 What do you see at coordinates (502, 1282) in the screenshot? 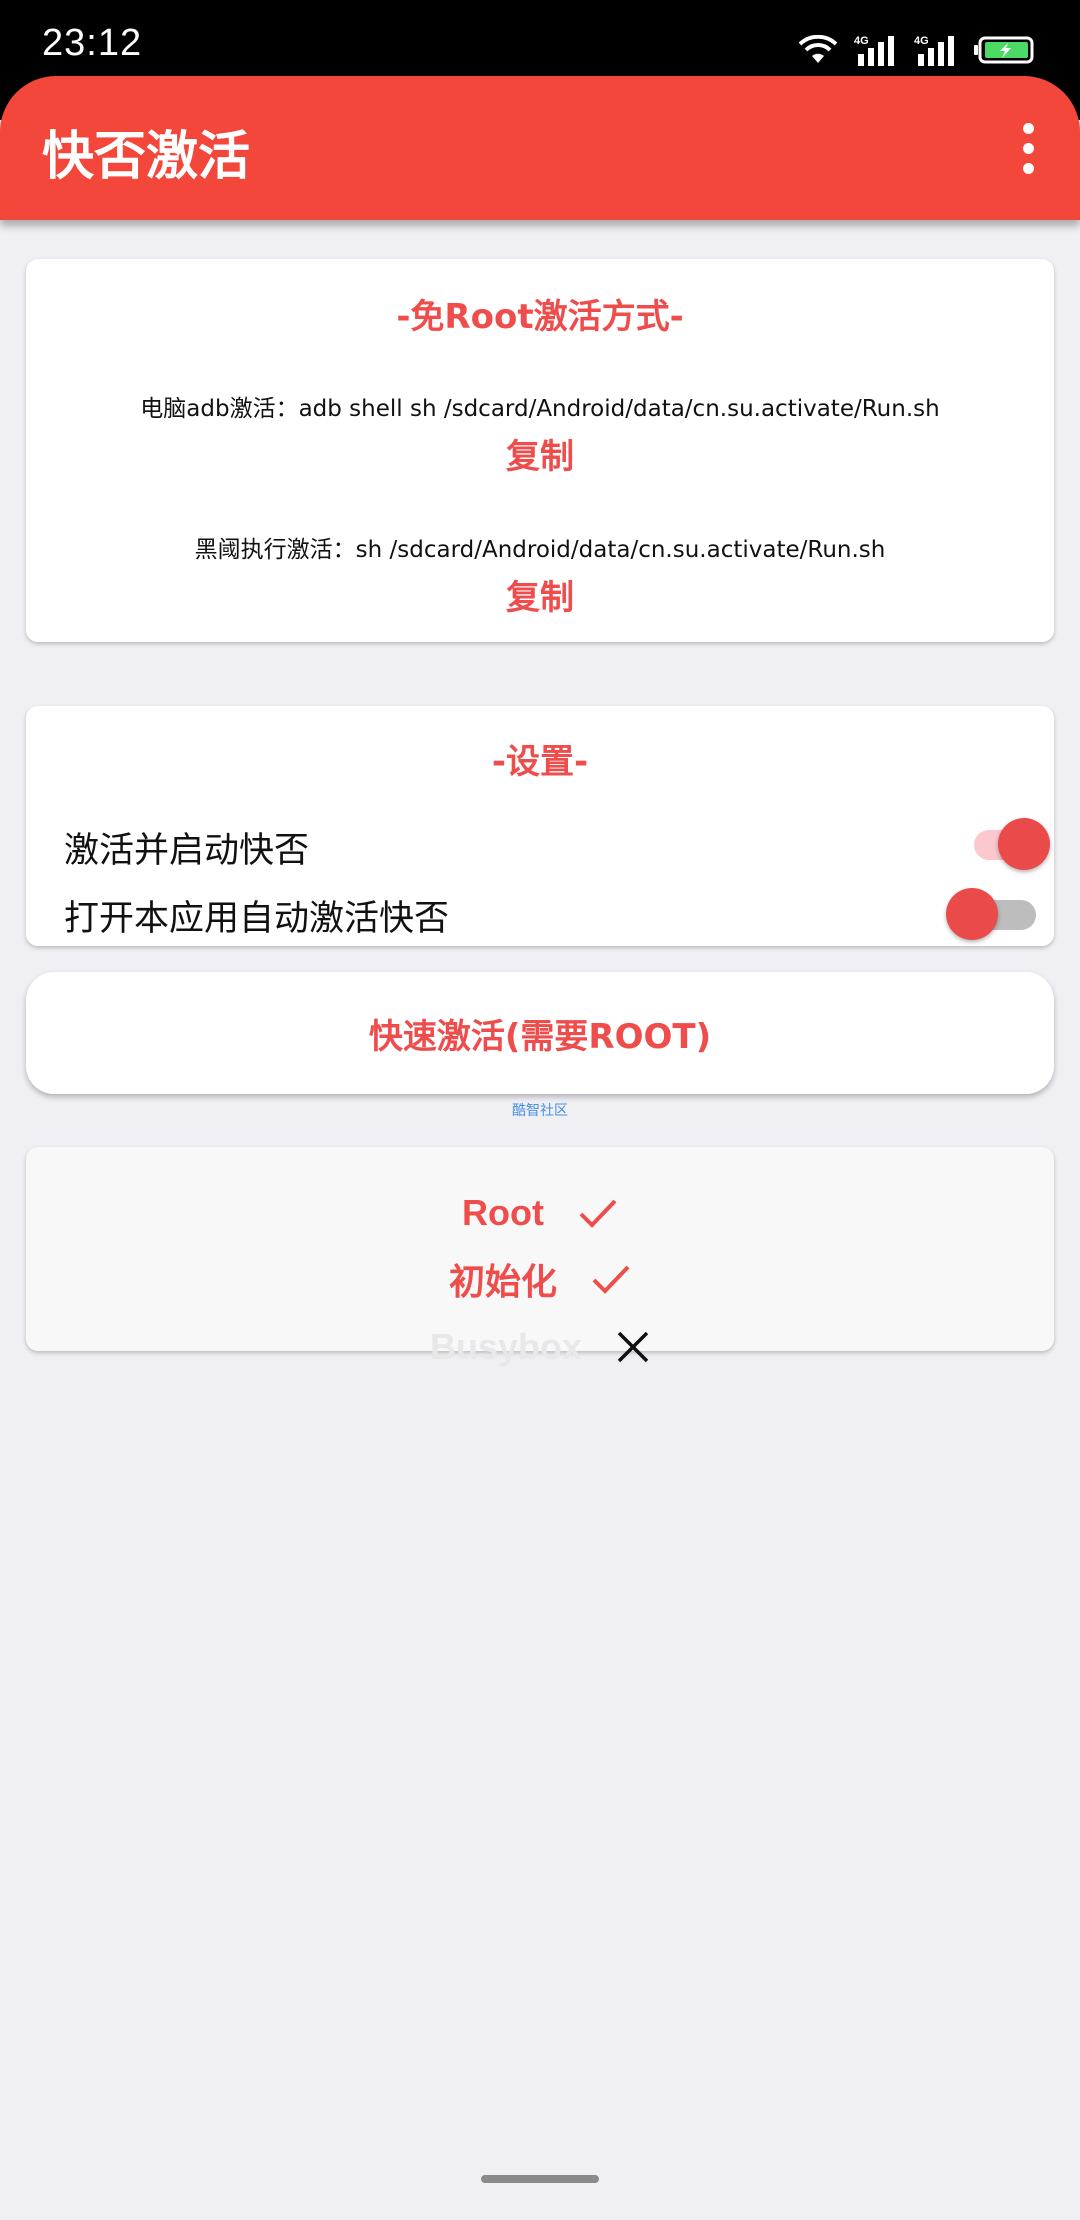
I see `check-label-init: 初始化` at bounding box center [502, 1282].